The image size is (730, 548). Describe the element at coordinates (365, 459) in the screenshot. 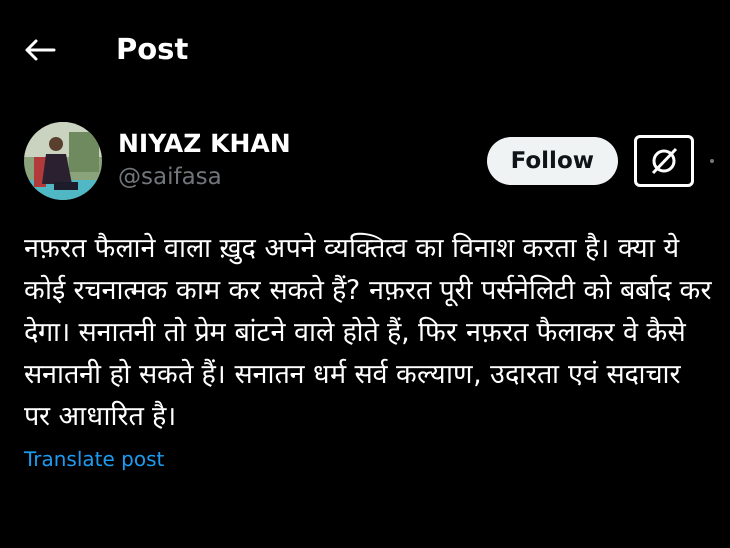

I see `translate-link: Translate post` at that location.